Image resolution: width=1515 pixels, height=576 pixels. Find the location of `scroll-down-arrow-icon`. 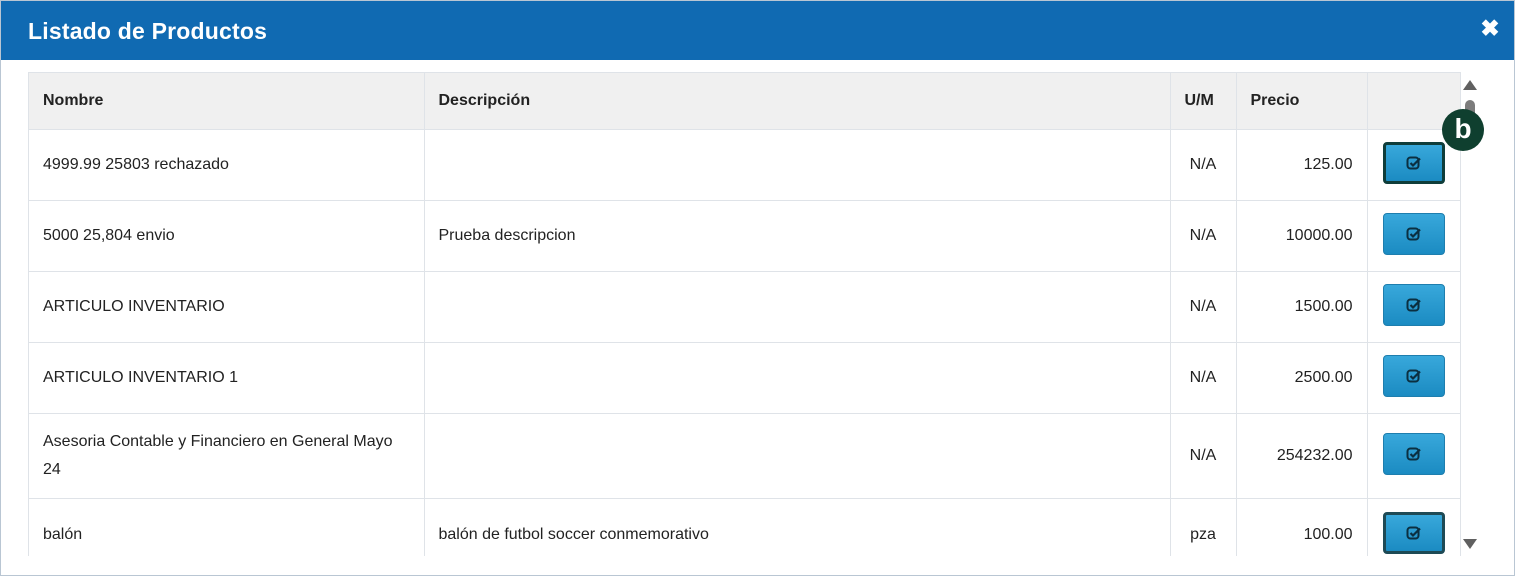

scroll-down-arrow-icon is located at coordinates (1470, 544).